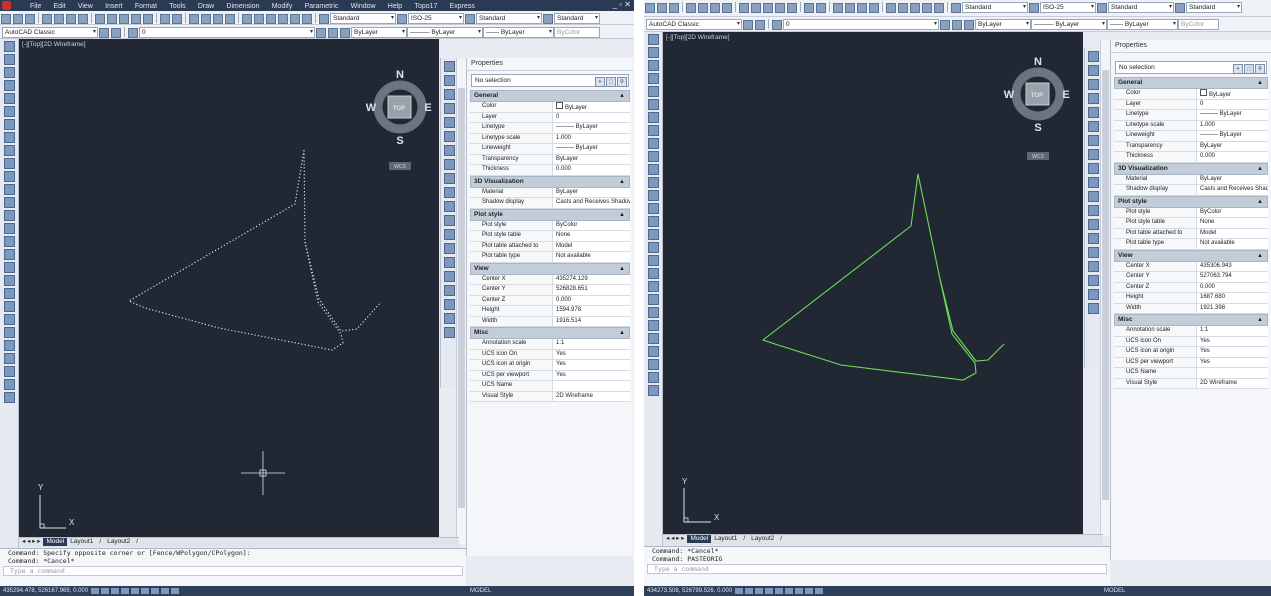  Describe the element at coordinates (59, 19) in the screenshot. I see `preview-icon` at that location.